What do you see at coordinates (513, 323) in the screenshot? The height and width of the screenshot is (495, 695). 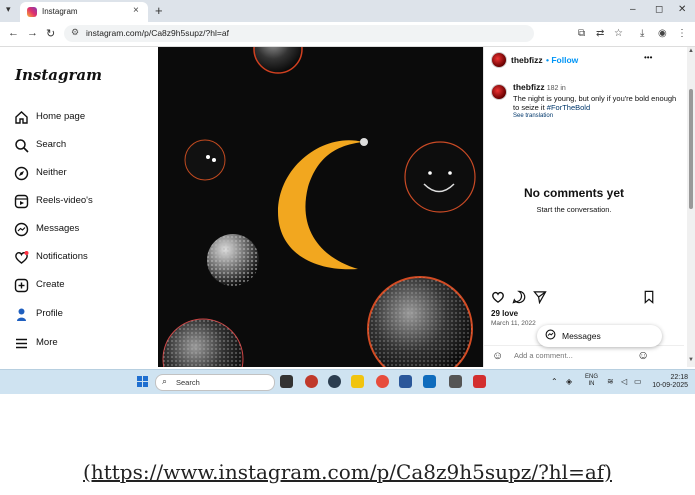 I see `post-date: March 11, 2022` at bounding box center [513, 323].